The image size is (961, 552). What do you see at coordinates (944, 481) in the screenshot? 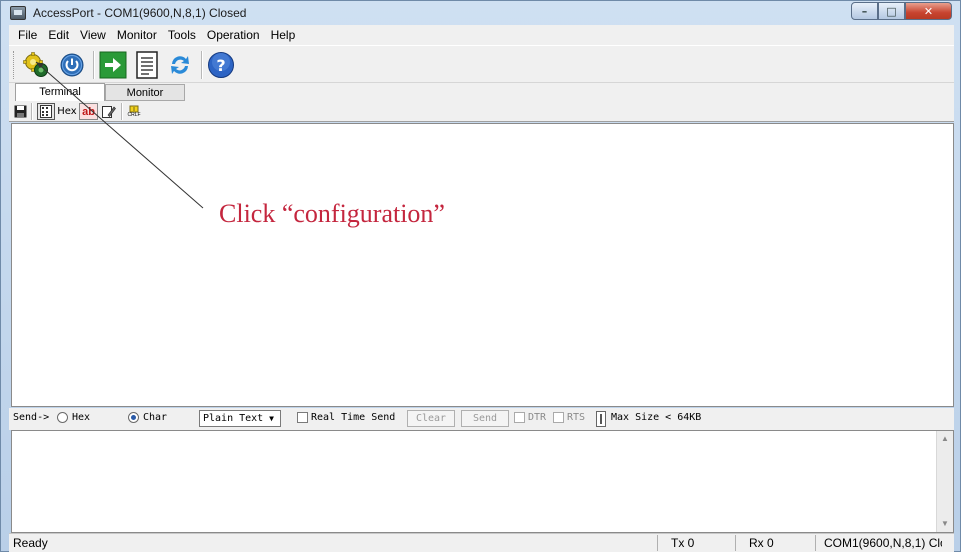
I see `vertical-scrollbar: ▲ ▼` at bounding box center [944, 481].